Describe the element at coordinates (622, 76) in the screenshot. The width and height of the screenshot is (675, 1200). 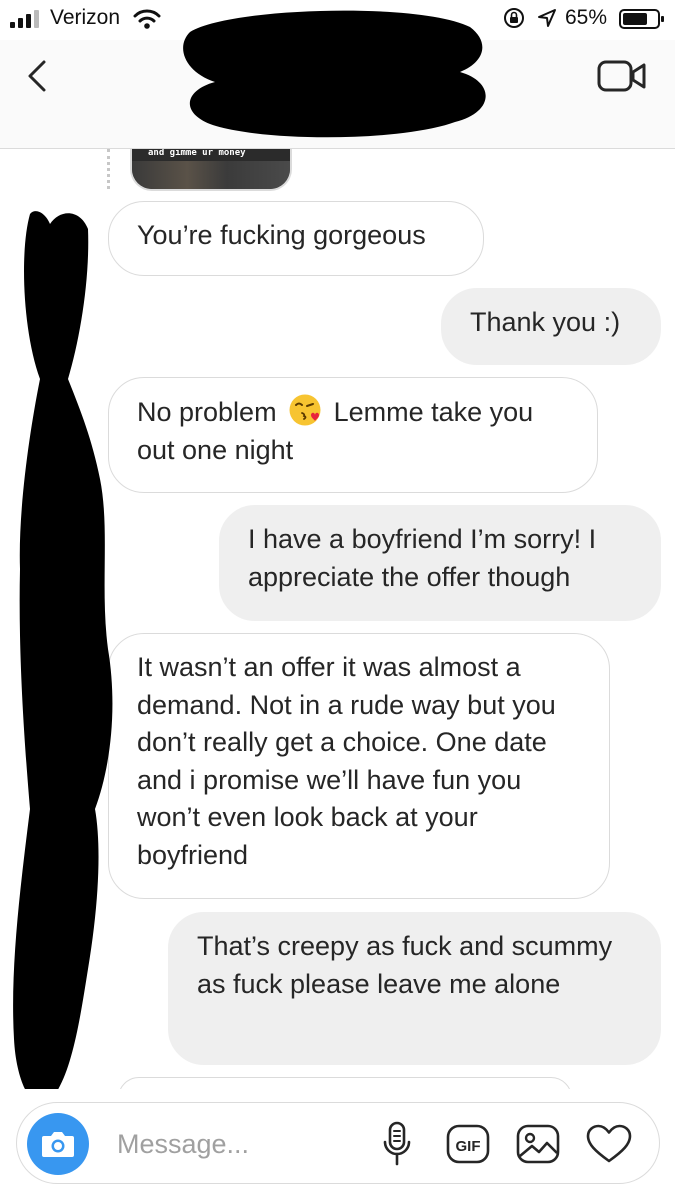
I see `video-call-icon` at that location.